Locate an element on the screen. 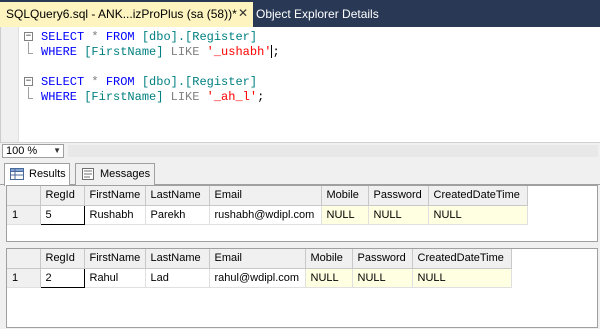 The image size is (600, 329). tab-results: Results is located at coordinates (37, 174).